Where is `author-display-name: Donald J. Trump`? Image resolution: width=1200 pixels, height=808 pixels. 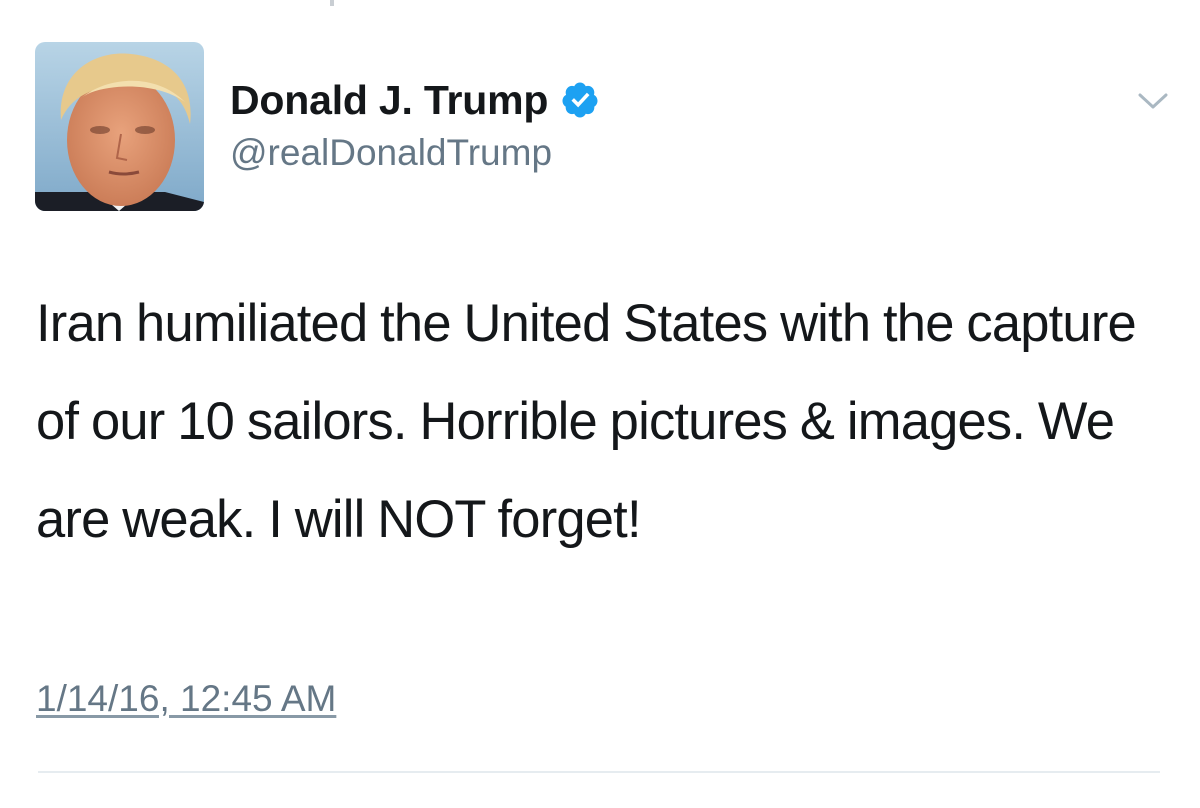
author-display-name: Donald J. Trump is located at coordinates (389, 100).